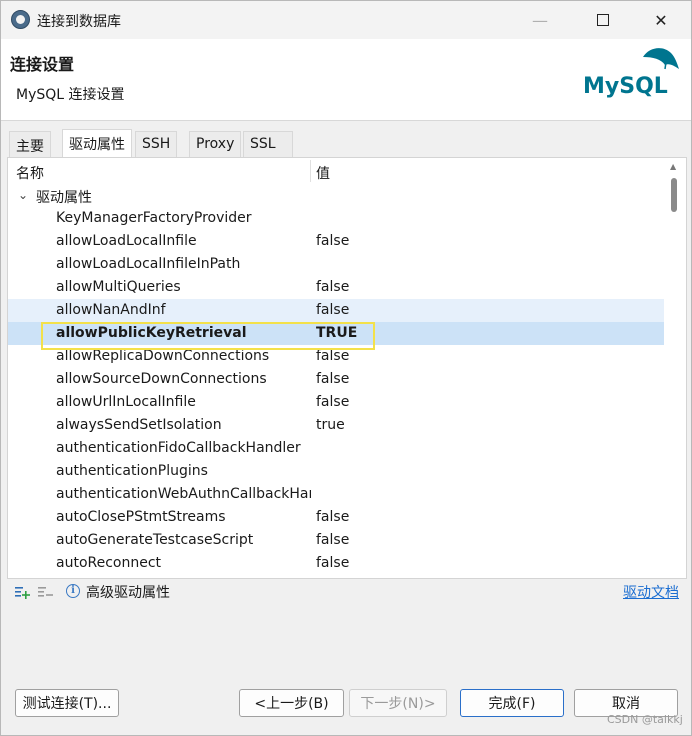 The width and height of the screenshot is (692, 736). Describe the element at coordinates (336, 448) in the screenshot. I see `table-row: authenticationFidoCallbackHandler` at that location.